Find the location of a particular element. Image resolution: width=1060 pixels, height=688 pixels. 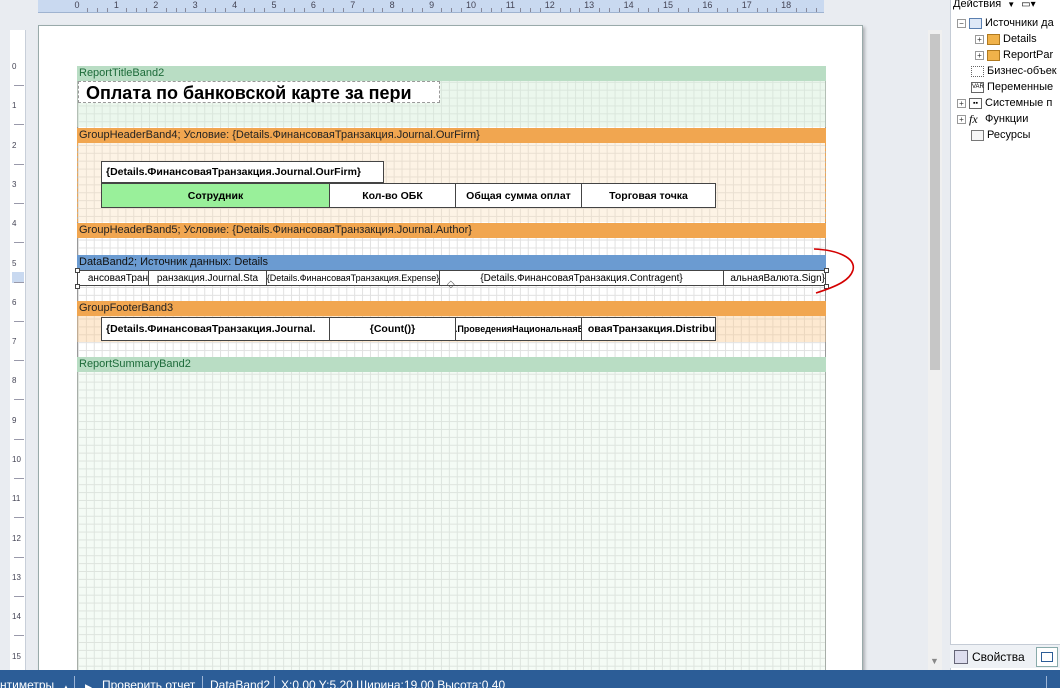

scroll-down-icon: ▼ is located at coordinates (934, 661).